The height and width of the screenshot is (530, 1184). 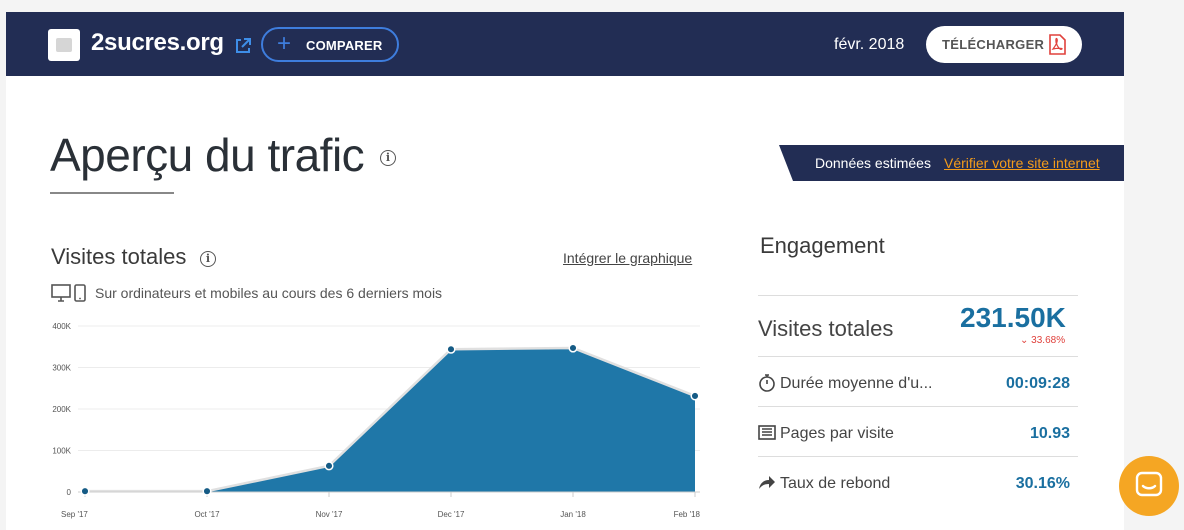 I want to click on chat-icon, so click(x=1149, y=484).